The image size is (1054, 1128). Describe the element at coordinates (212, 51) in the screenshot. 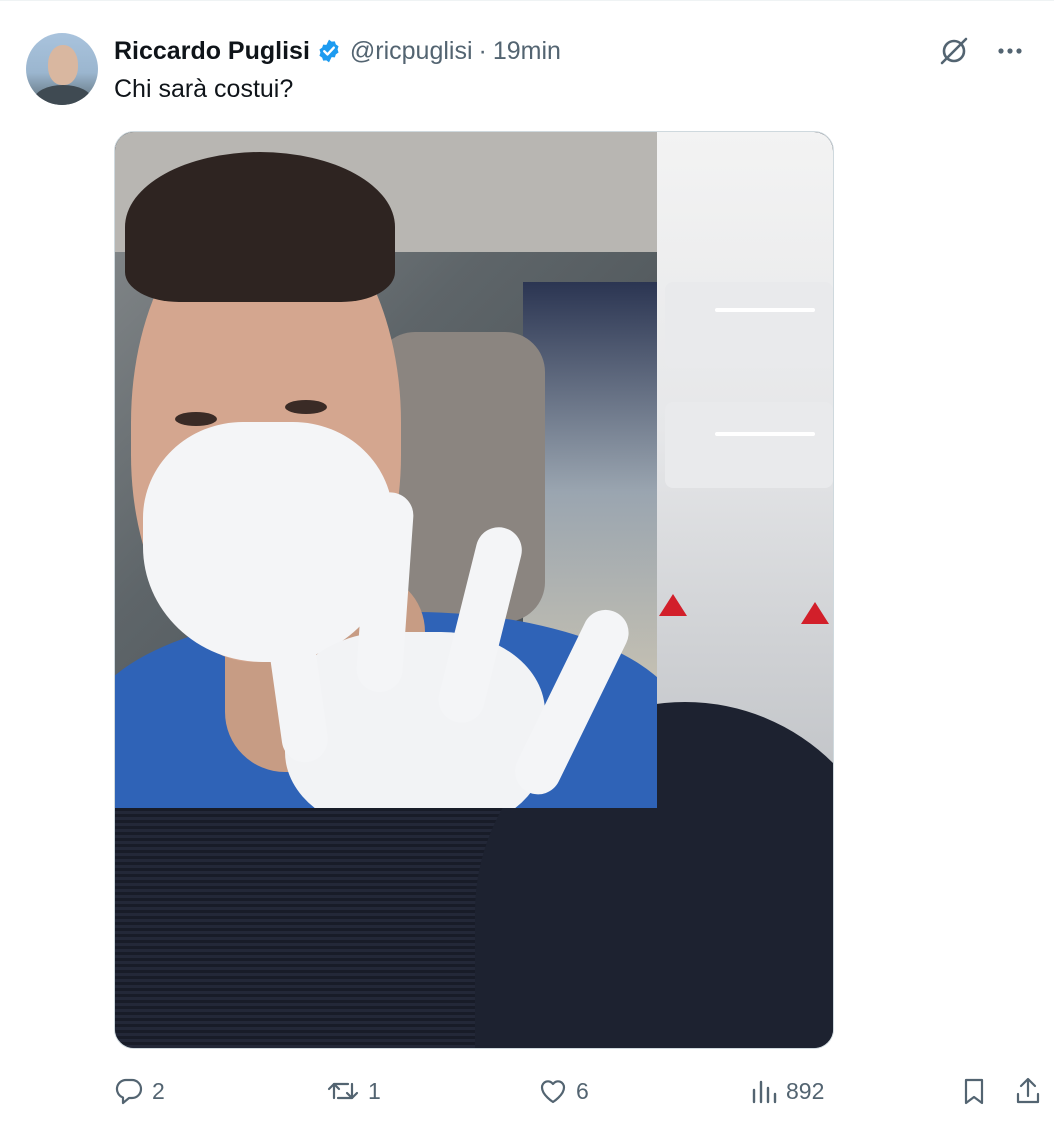

I see `author-name: Riccardo Puglisi` at that location.